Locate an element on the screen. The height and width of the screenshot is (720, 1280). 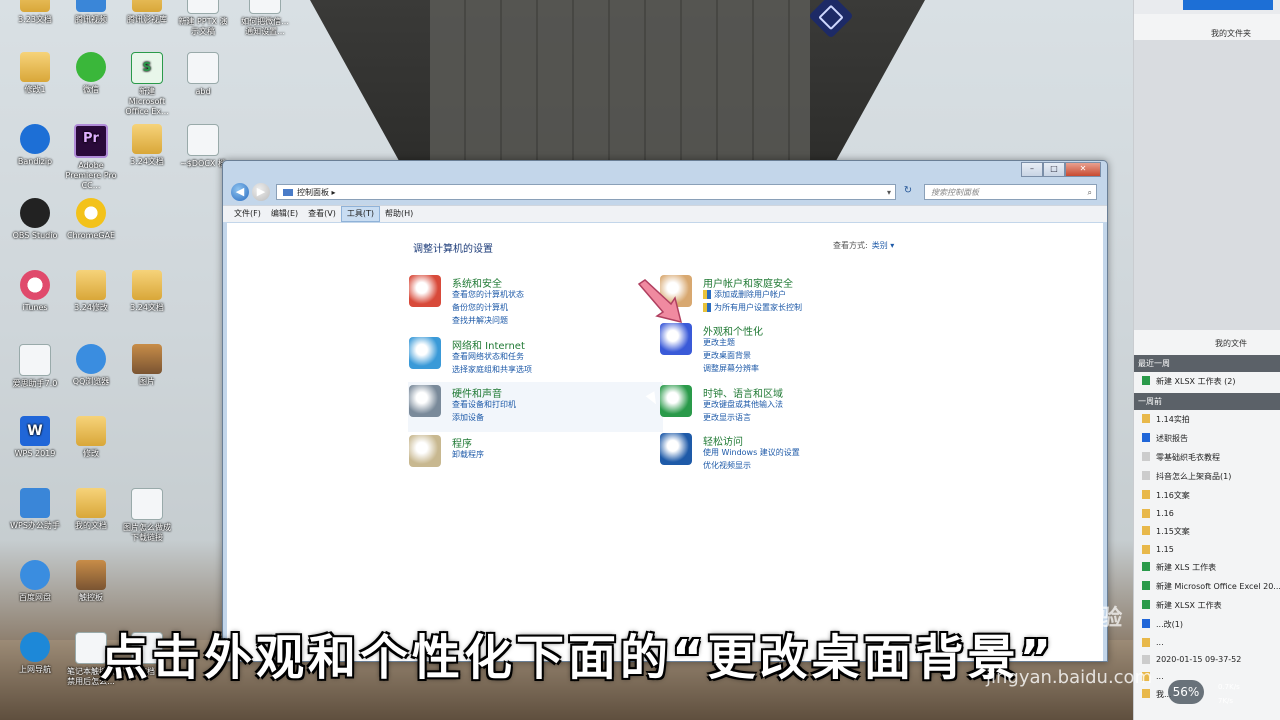
desktop-icon: 腾讯影视库 is located at coordinates (147, 12).